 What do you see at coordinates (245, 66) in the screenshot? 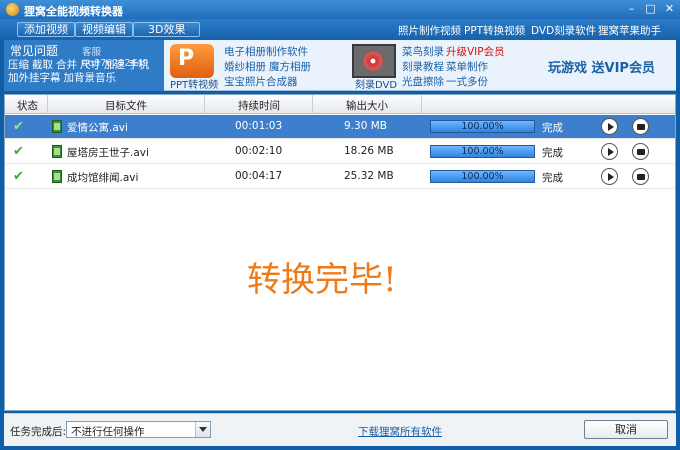
I see `wedding-album-link: 婚纱相册` at bounding box center [245, 66].